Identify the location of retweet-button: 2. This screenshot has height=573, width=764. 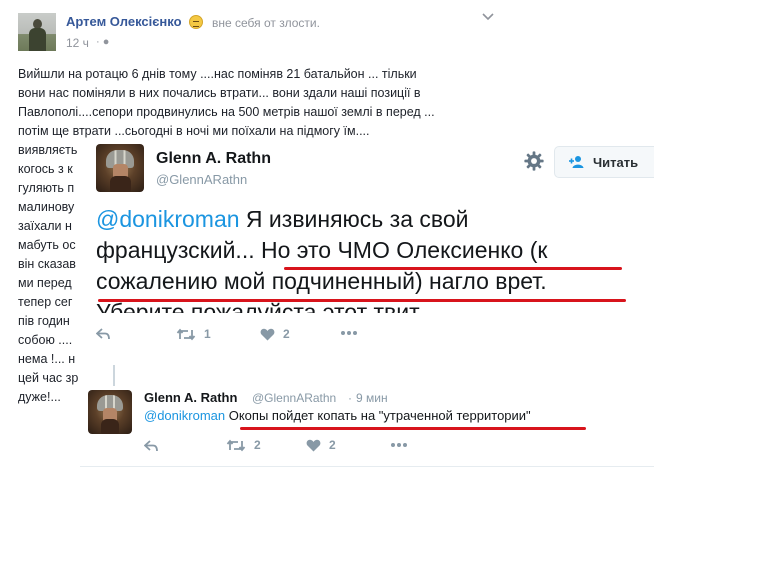
(243, 445).